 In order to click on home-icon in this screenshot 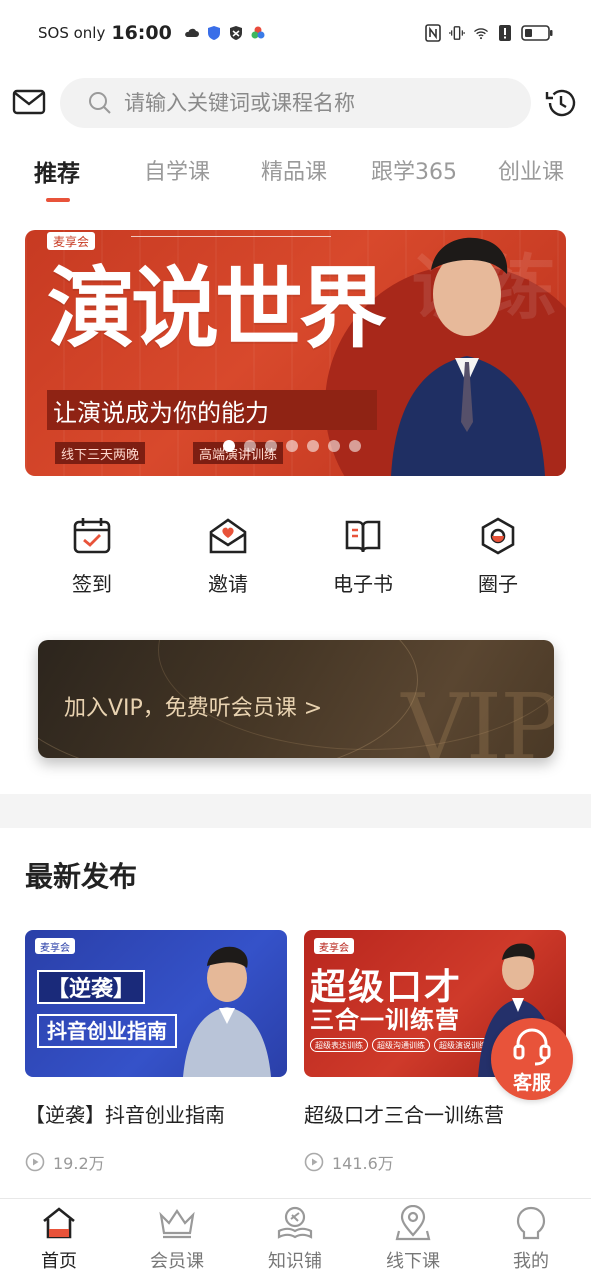, I will do `click(59, 1223)`.